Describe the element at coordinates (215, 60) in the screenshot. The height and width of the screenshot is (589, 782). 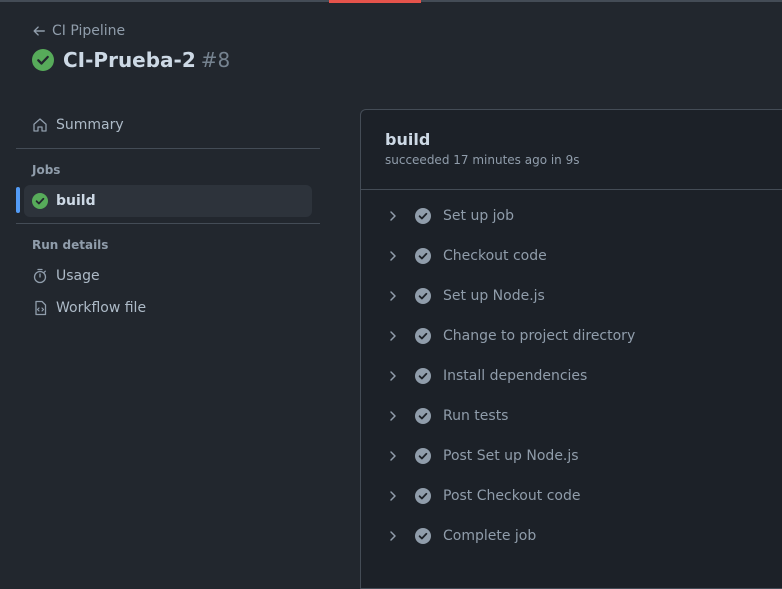
I see `run-number: #8` at that location.